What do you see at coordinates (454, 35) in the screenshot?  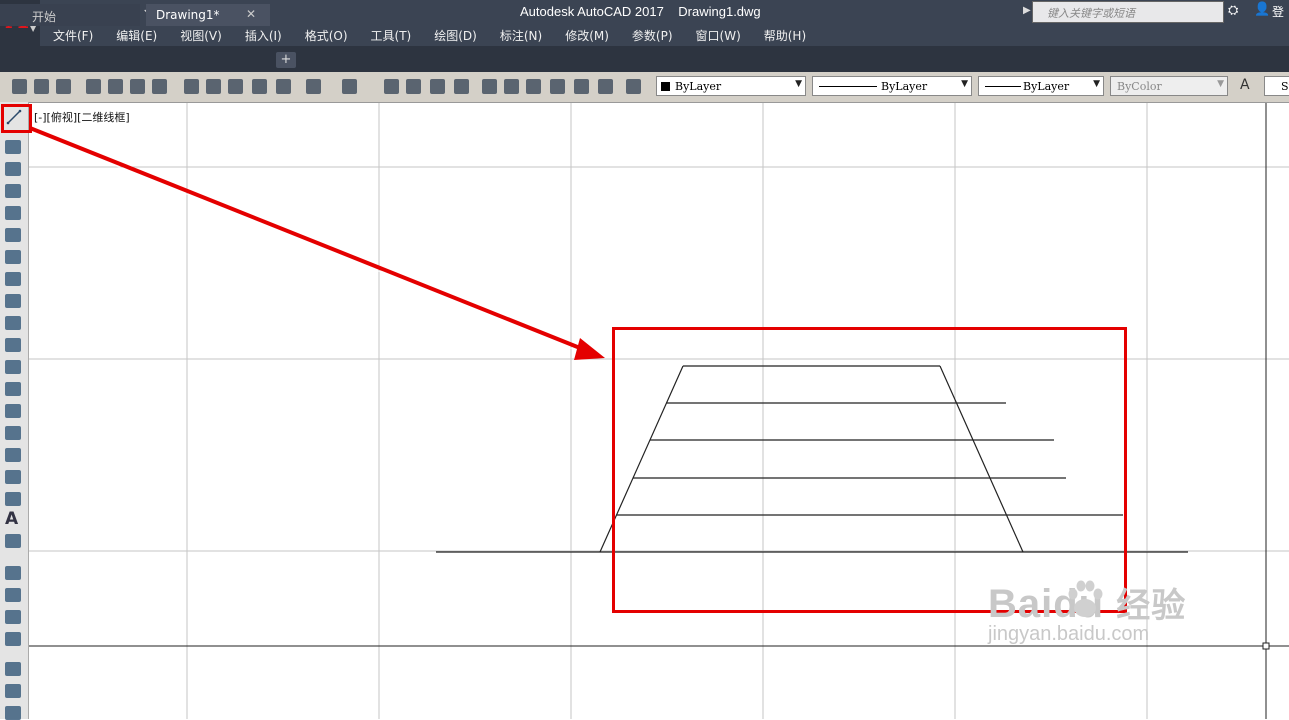 I see `menu-item-6: 绘图(D)` at bounding box center [454, 35].